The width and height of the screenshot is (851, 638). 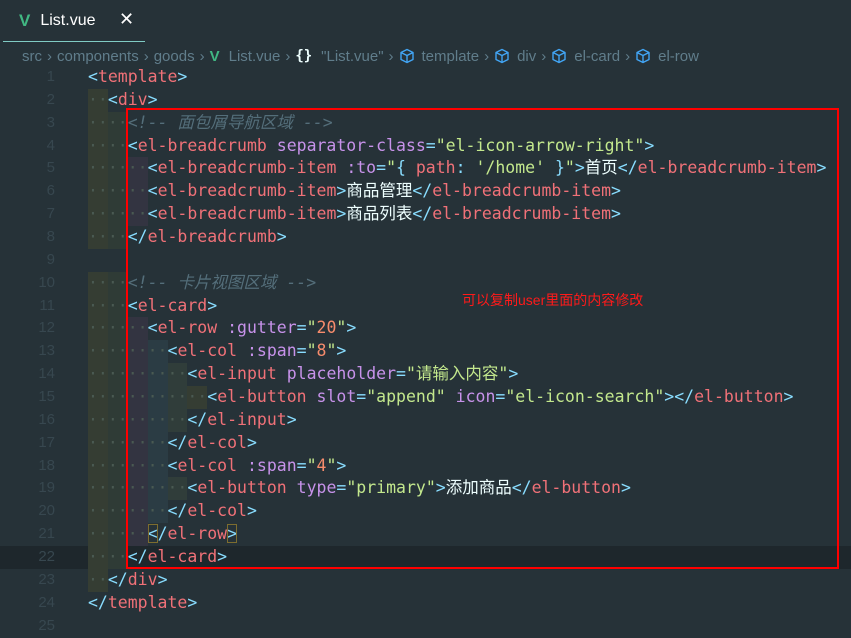 I want to click on code-line: 9, so click(x=425, y=260).